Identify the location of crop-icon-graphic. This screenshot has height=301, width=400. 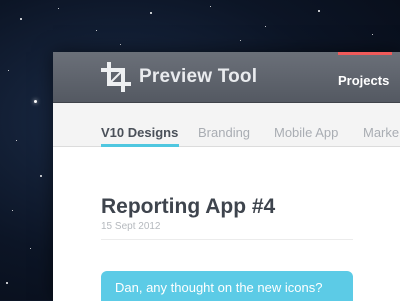
(116, 77).